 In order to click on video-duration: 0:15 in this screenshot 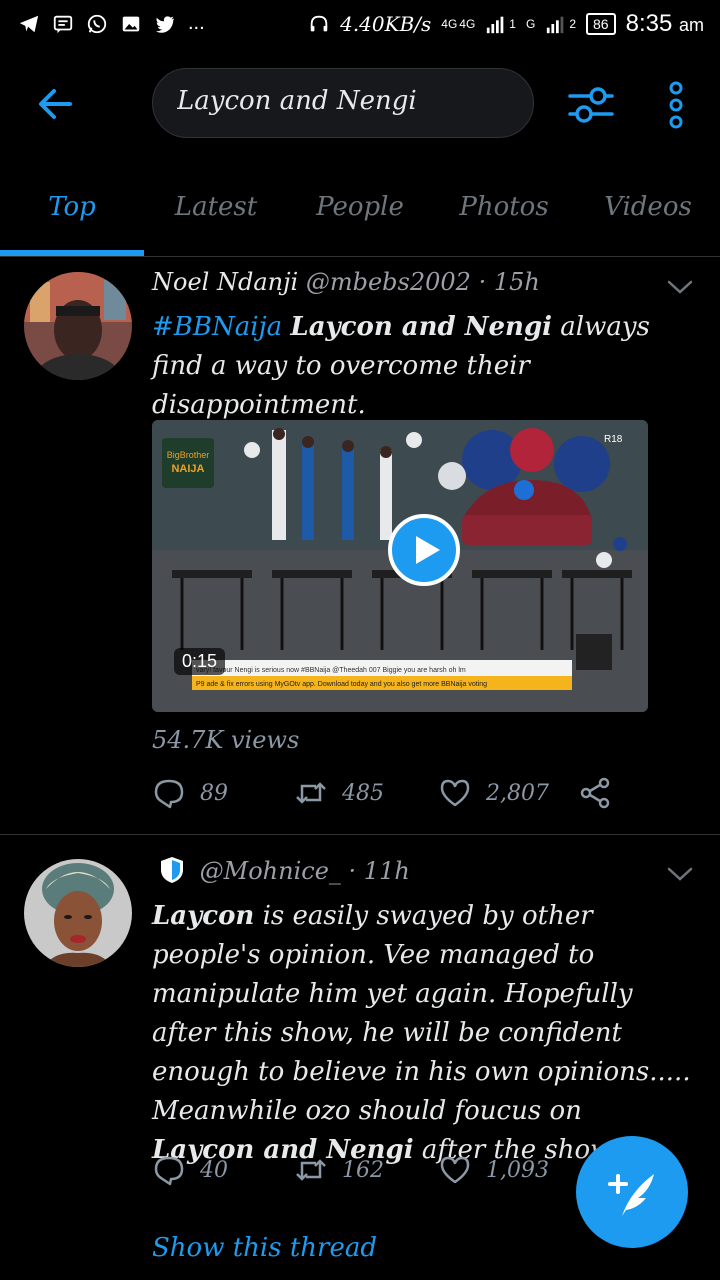, I will do `click(200, 661)`.